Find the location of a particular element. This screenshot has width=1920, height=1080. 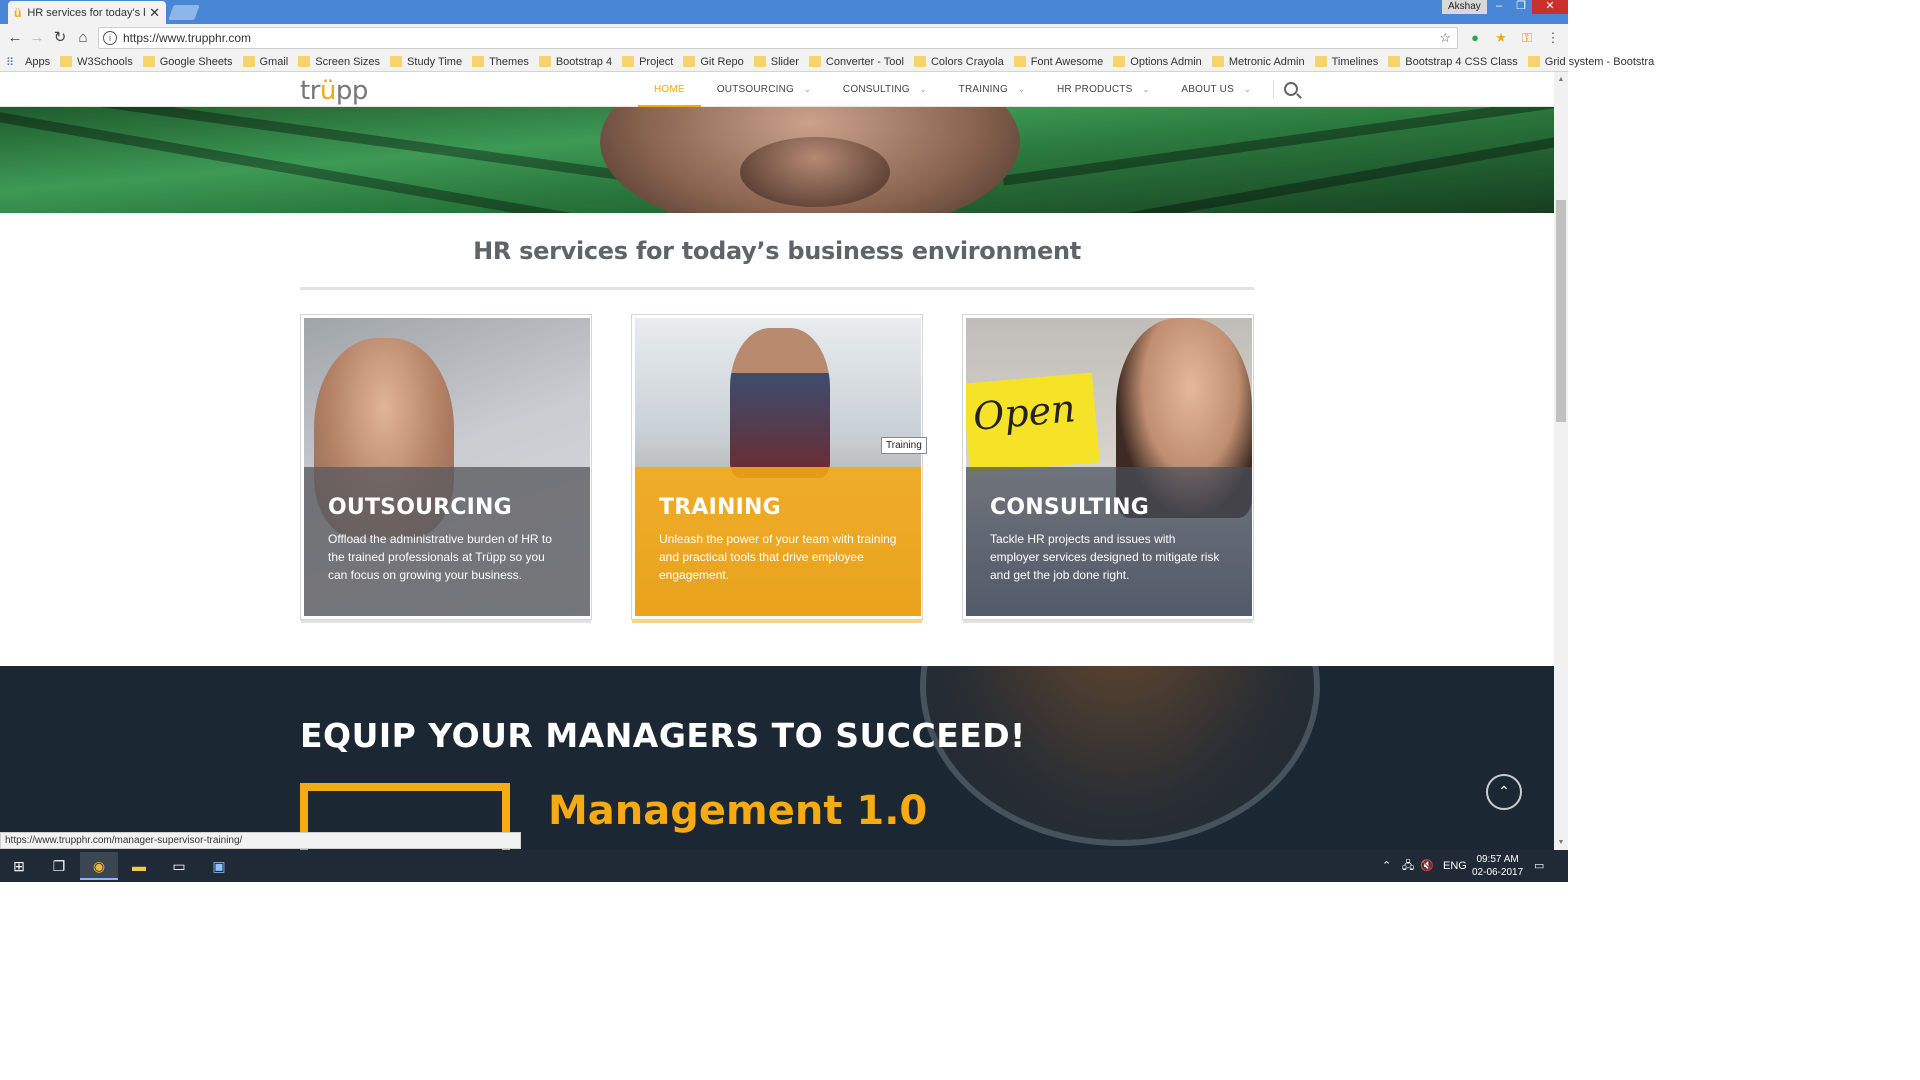

bookmark-label: Metronic Admin is located at coordinates (1266, 61).